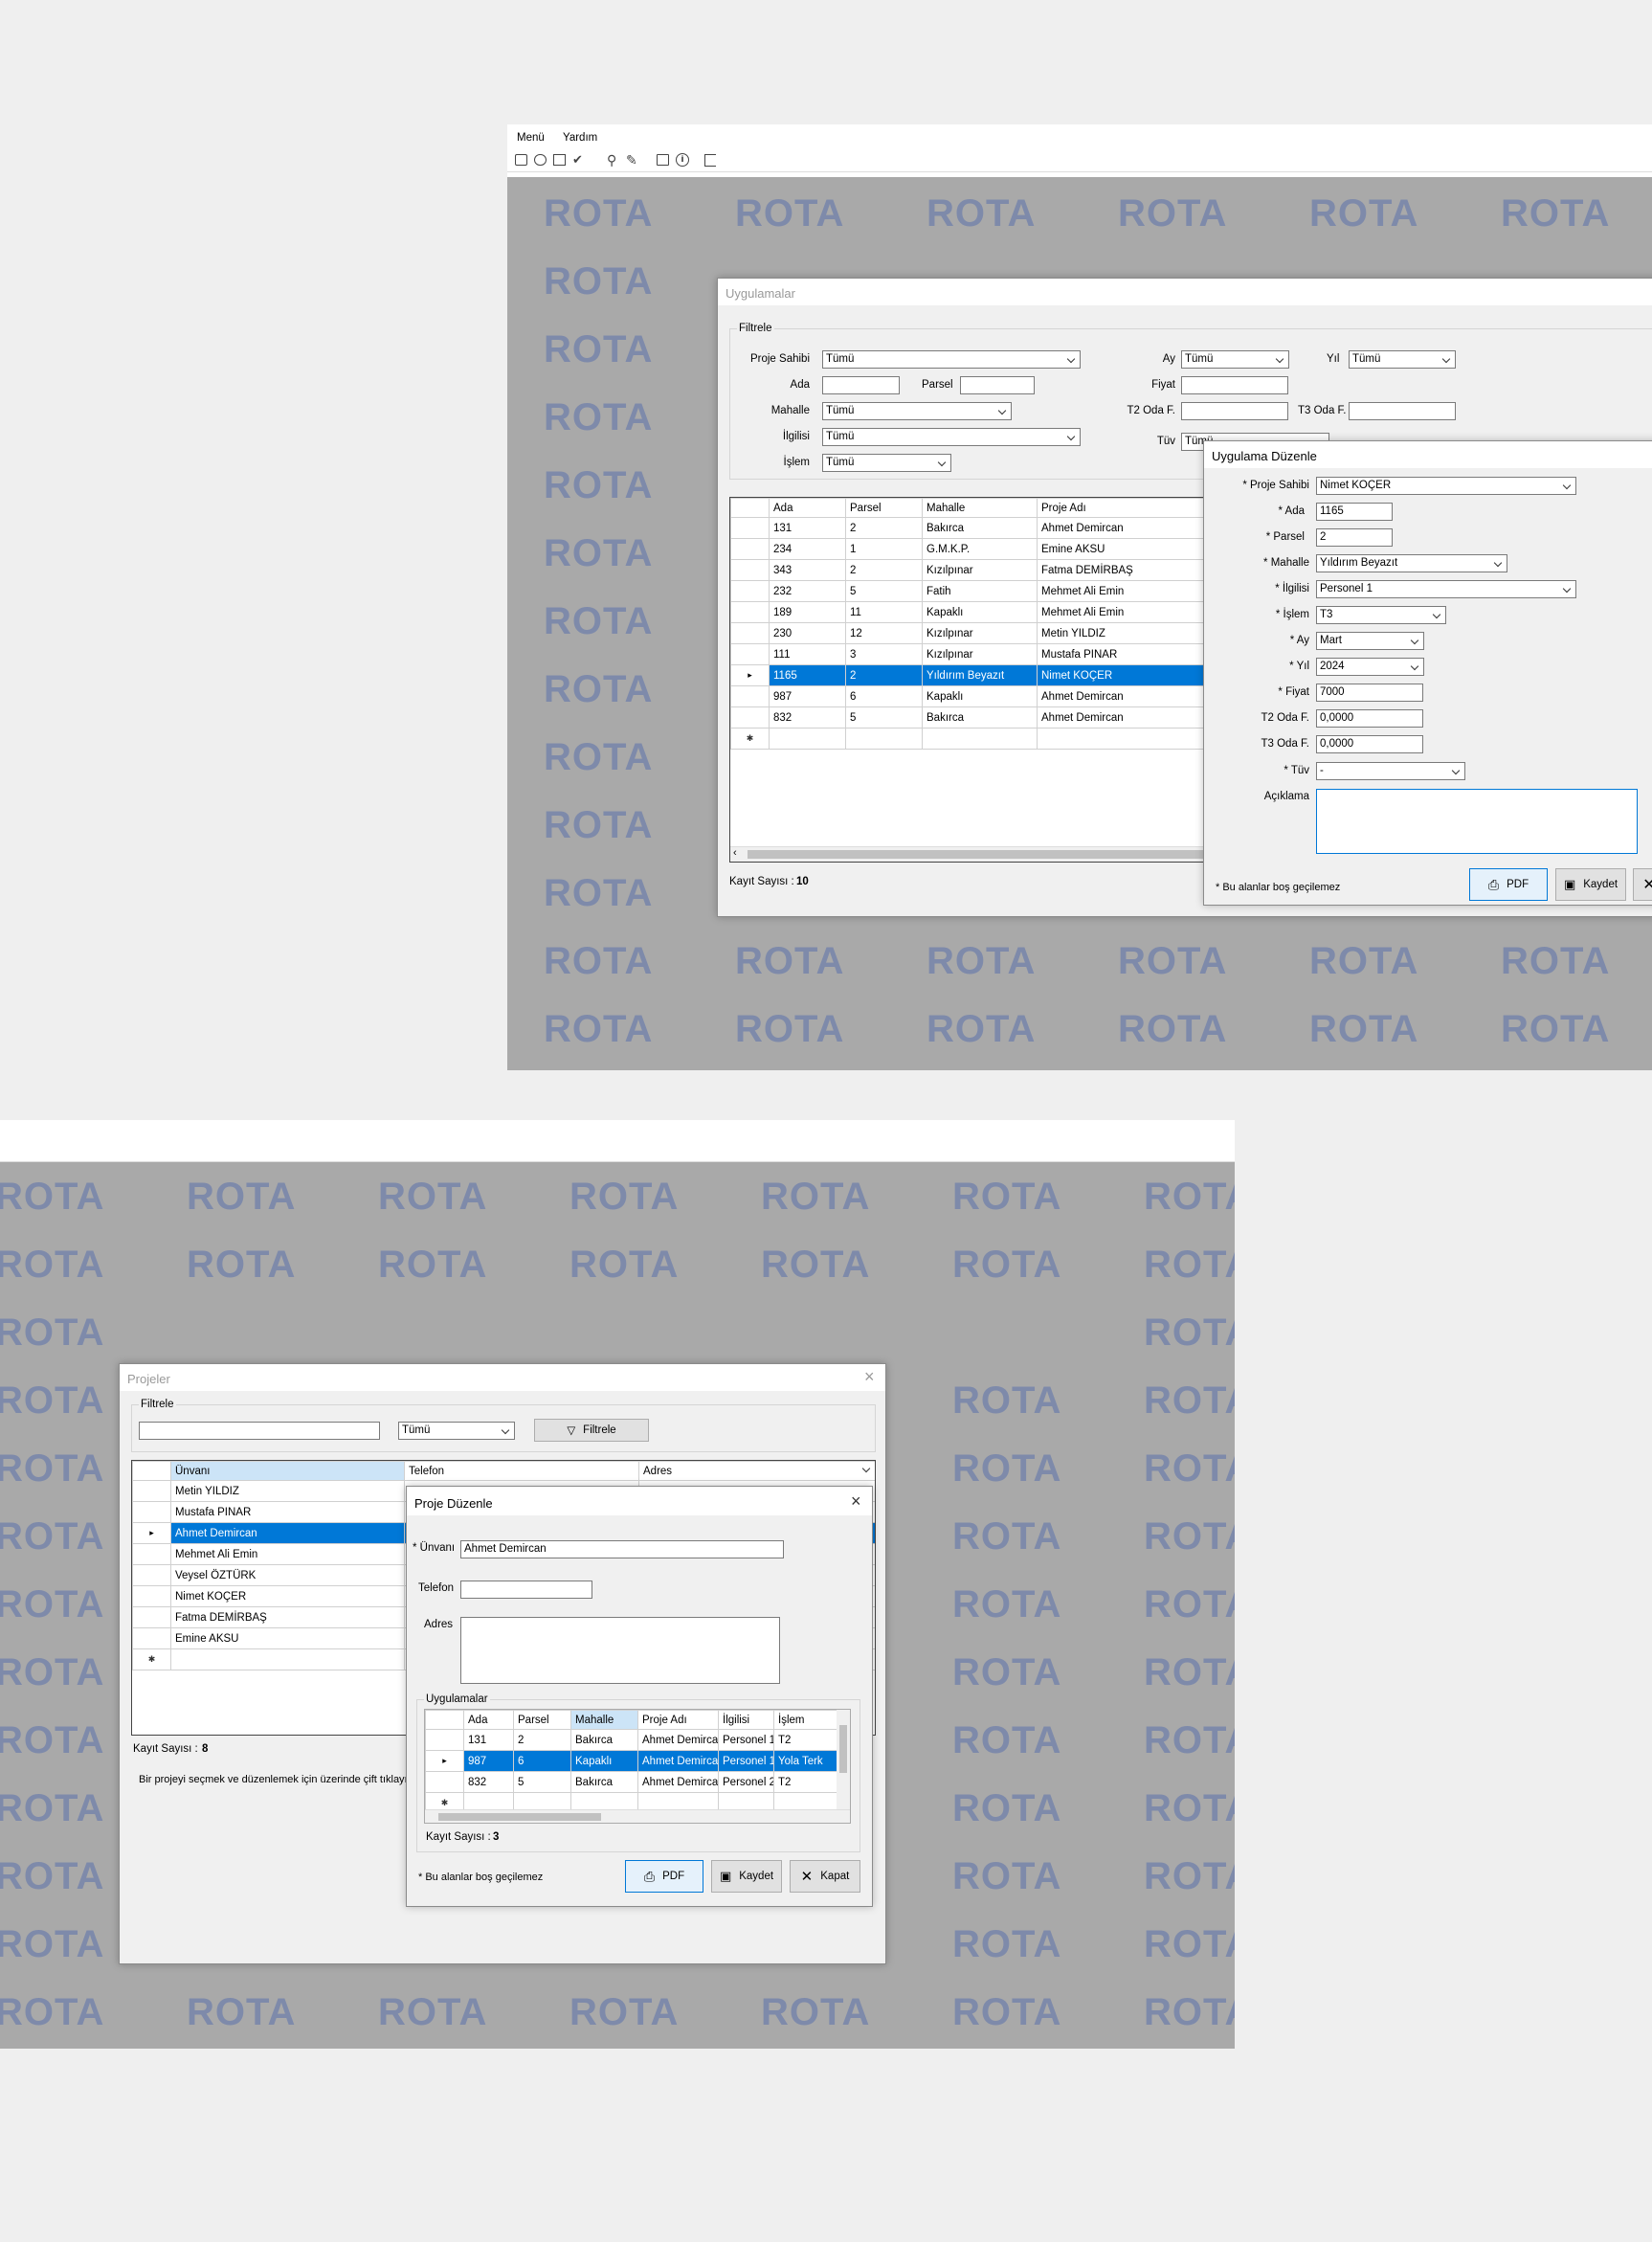 The width and height of the screenshot is (1652, 2242). What do you see at coordinates (710, 160) in the screenshot?
I see `exit-icon` at bounding box center [710, 160].